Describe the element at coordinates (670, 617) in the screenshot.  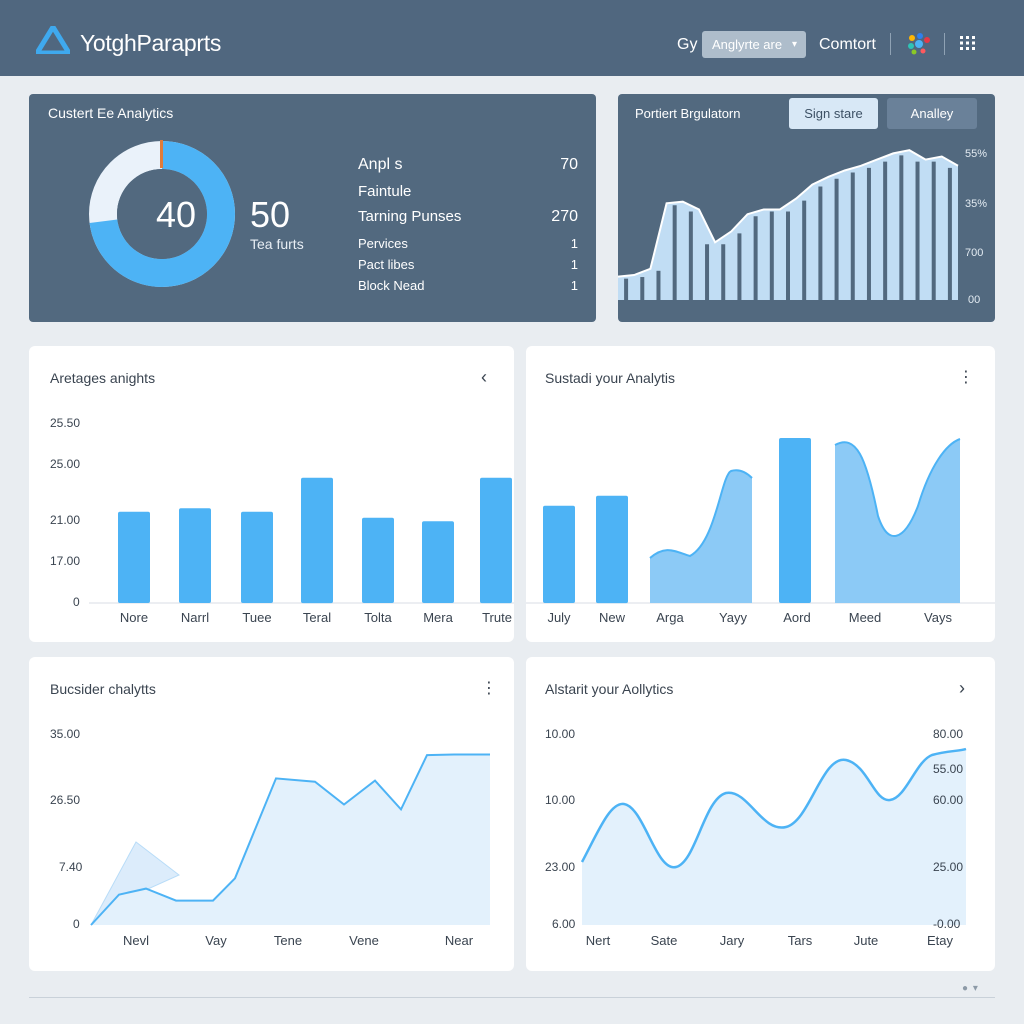
I see `x-label: Arga` at that location.